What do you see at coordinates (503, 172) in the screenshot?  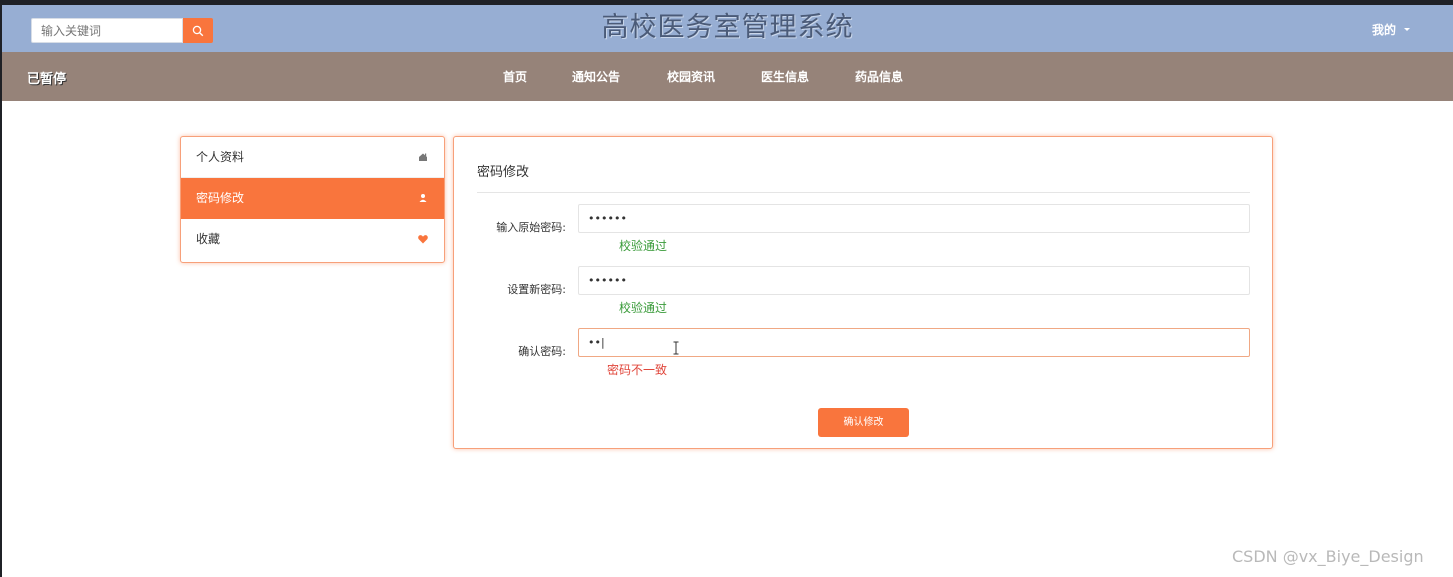 I see `panel-title: 密码修改` at bounding box center [503, 172].